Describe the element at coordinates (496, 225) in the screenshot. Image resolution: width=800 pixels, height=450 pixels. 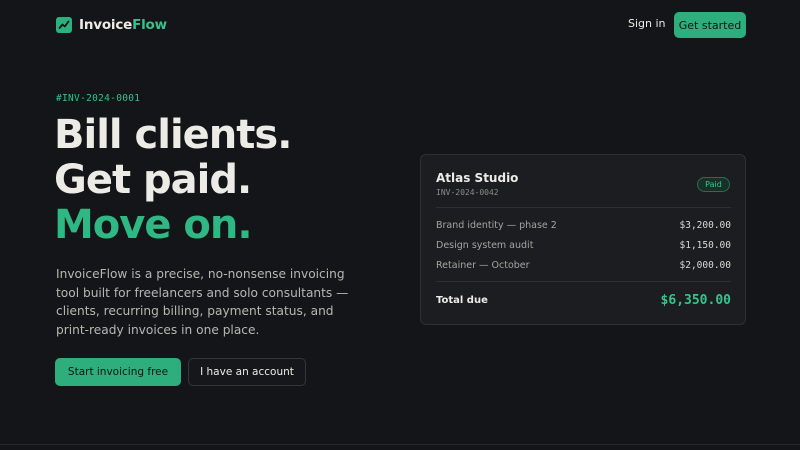
I see `line-item-description: Brand identity — phase 2` at that location.